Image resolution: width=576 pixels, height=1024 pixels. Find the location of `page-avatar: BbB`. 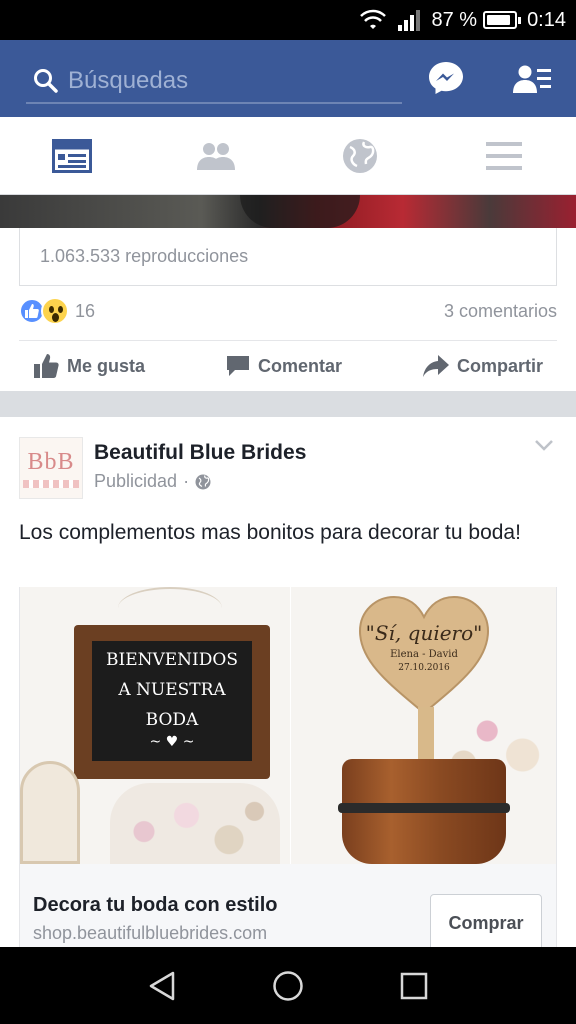

page-avatar: BbB is located at coordinates (51, 468).